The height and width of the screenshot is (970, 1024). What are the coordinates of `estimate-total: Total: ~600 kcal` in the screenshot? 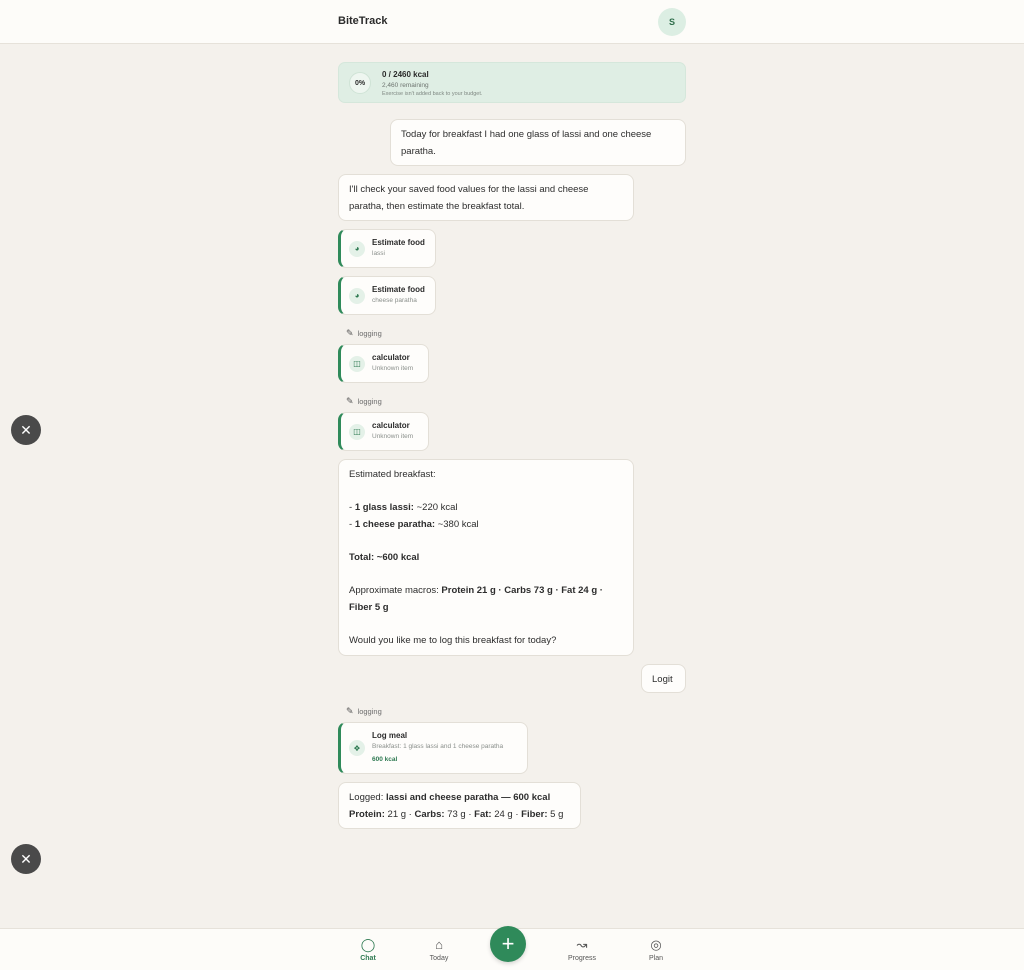 It's located at (384, 557).